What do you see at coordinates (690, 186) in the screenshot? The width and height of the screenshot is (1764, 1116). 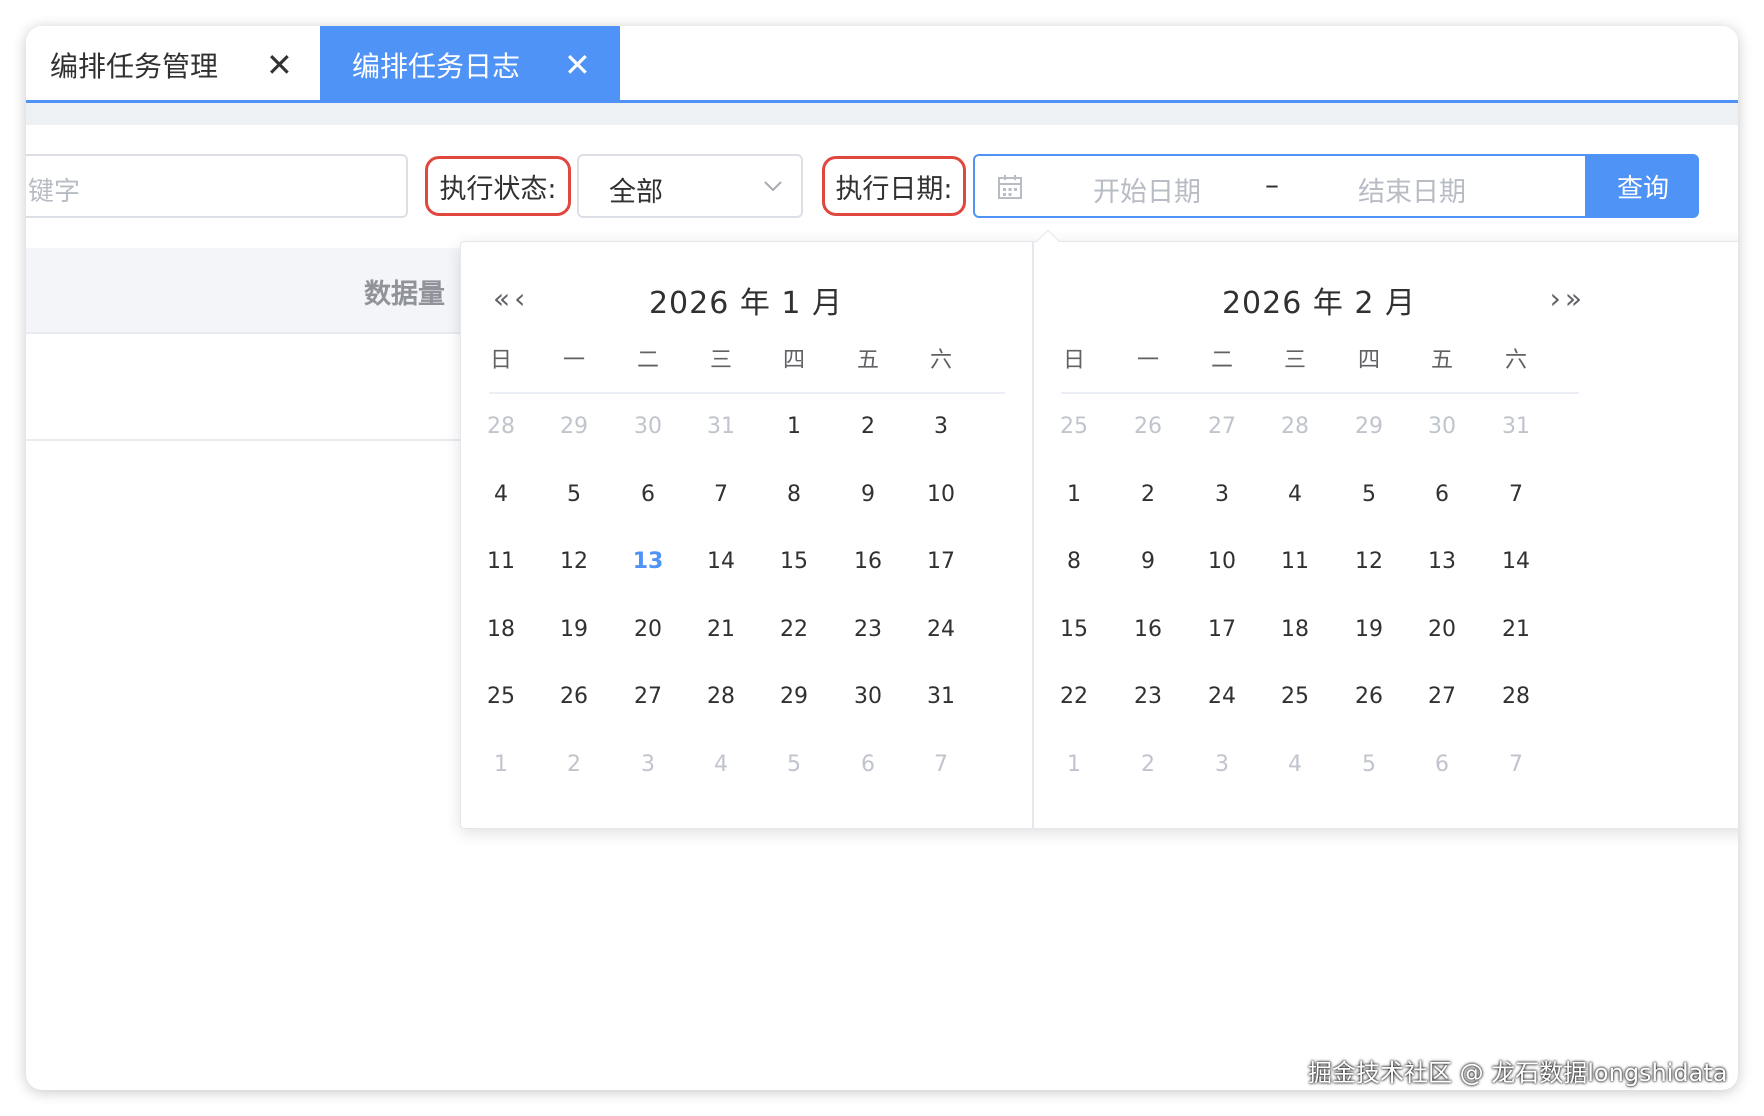 I see `status-select: 全部` at bounding box center [690, 186].